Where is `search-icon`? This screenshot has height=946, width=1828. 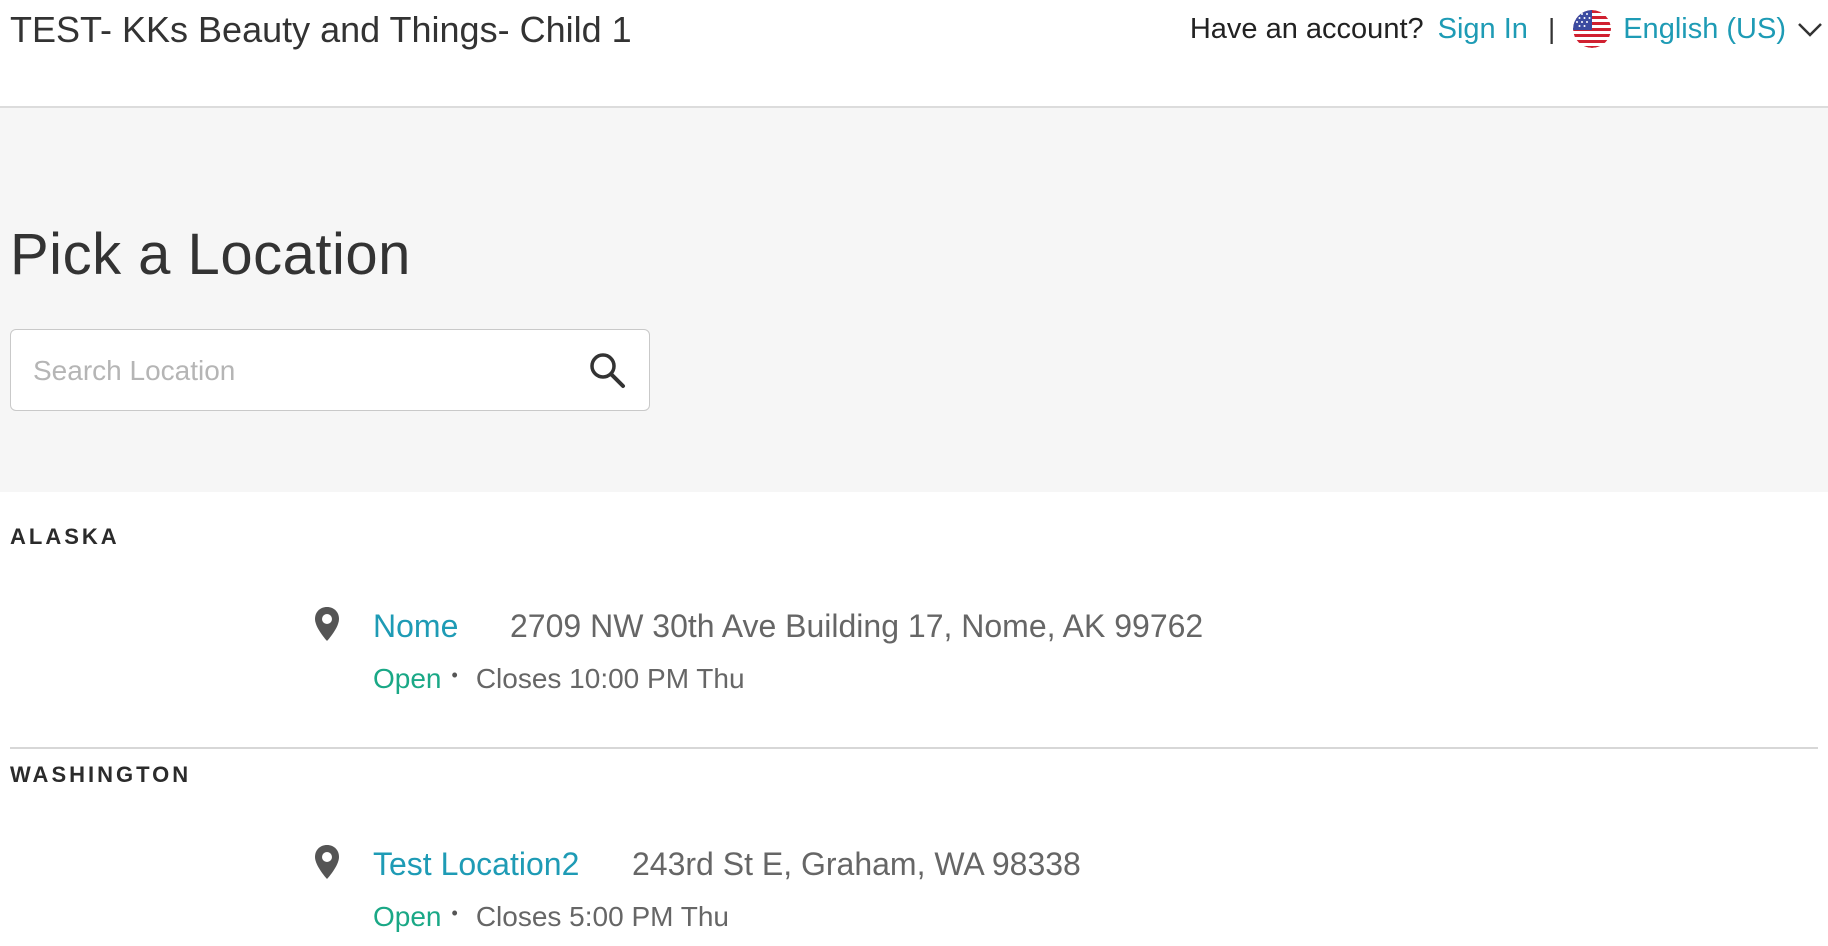 search-icon is located at coordinates (607, 370).